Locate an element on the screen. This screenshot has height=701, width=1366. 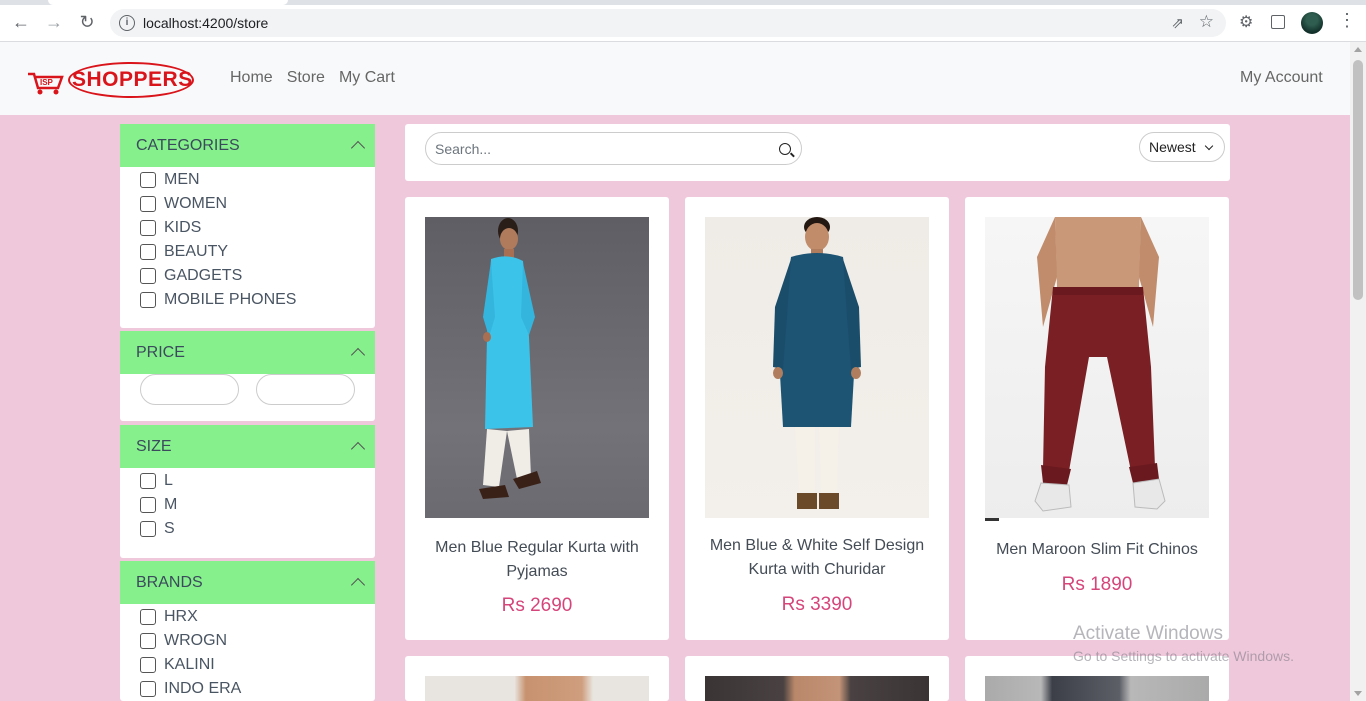
logo-text: SHOPPERS is located at coordinates (132, 79).